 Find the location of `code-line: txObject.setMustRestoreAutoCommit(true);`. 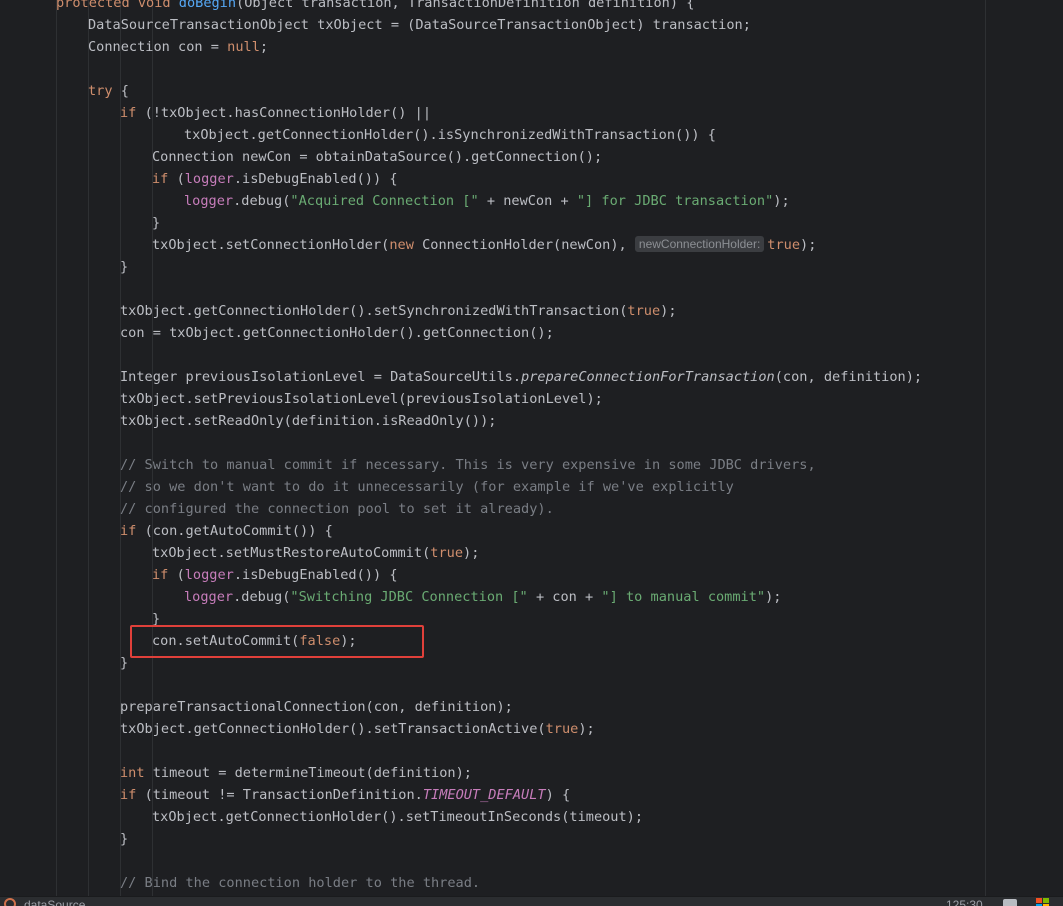

code-line: txObject.setMustRestoreAutoCommit(true); is located at coordinates (315, 553).